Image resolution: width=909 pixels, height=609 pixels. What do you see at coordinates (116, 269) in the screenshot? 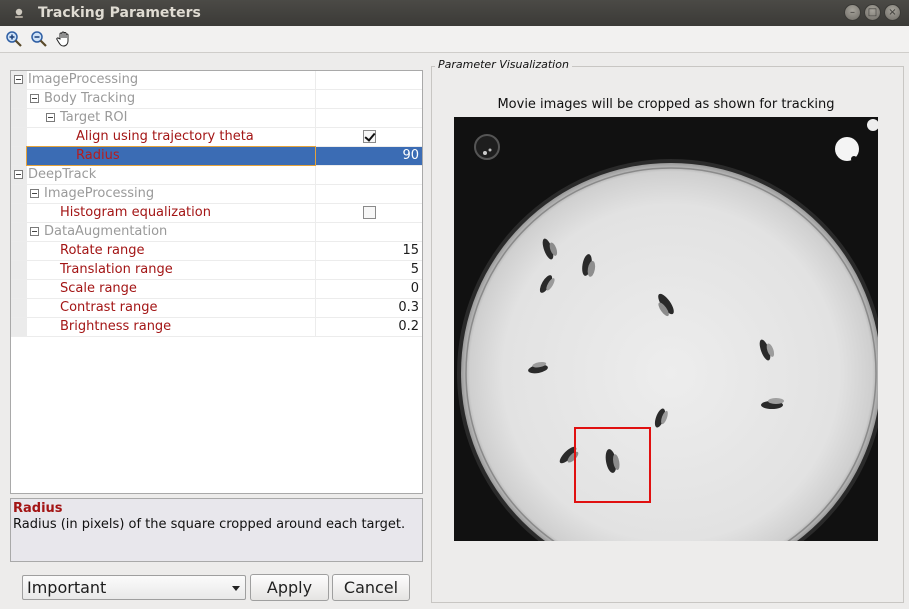
I see `tree-row-label: Translation range` at bounding box center [116, 269].